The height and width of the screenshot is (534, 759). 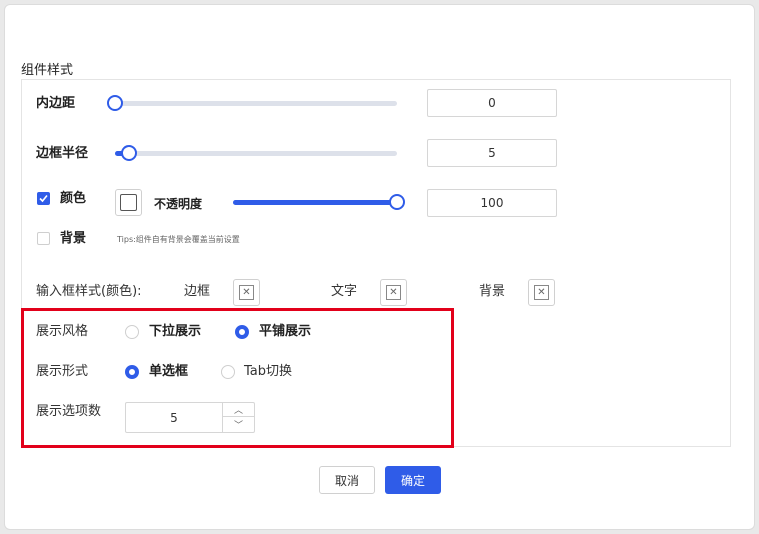 What do you see at coordinates (132, 372) in the screenshot?
I see `radio-radiobox` at bounding box center [132, 372].